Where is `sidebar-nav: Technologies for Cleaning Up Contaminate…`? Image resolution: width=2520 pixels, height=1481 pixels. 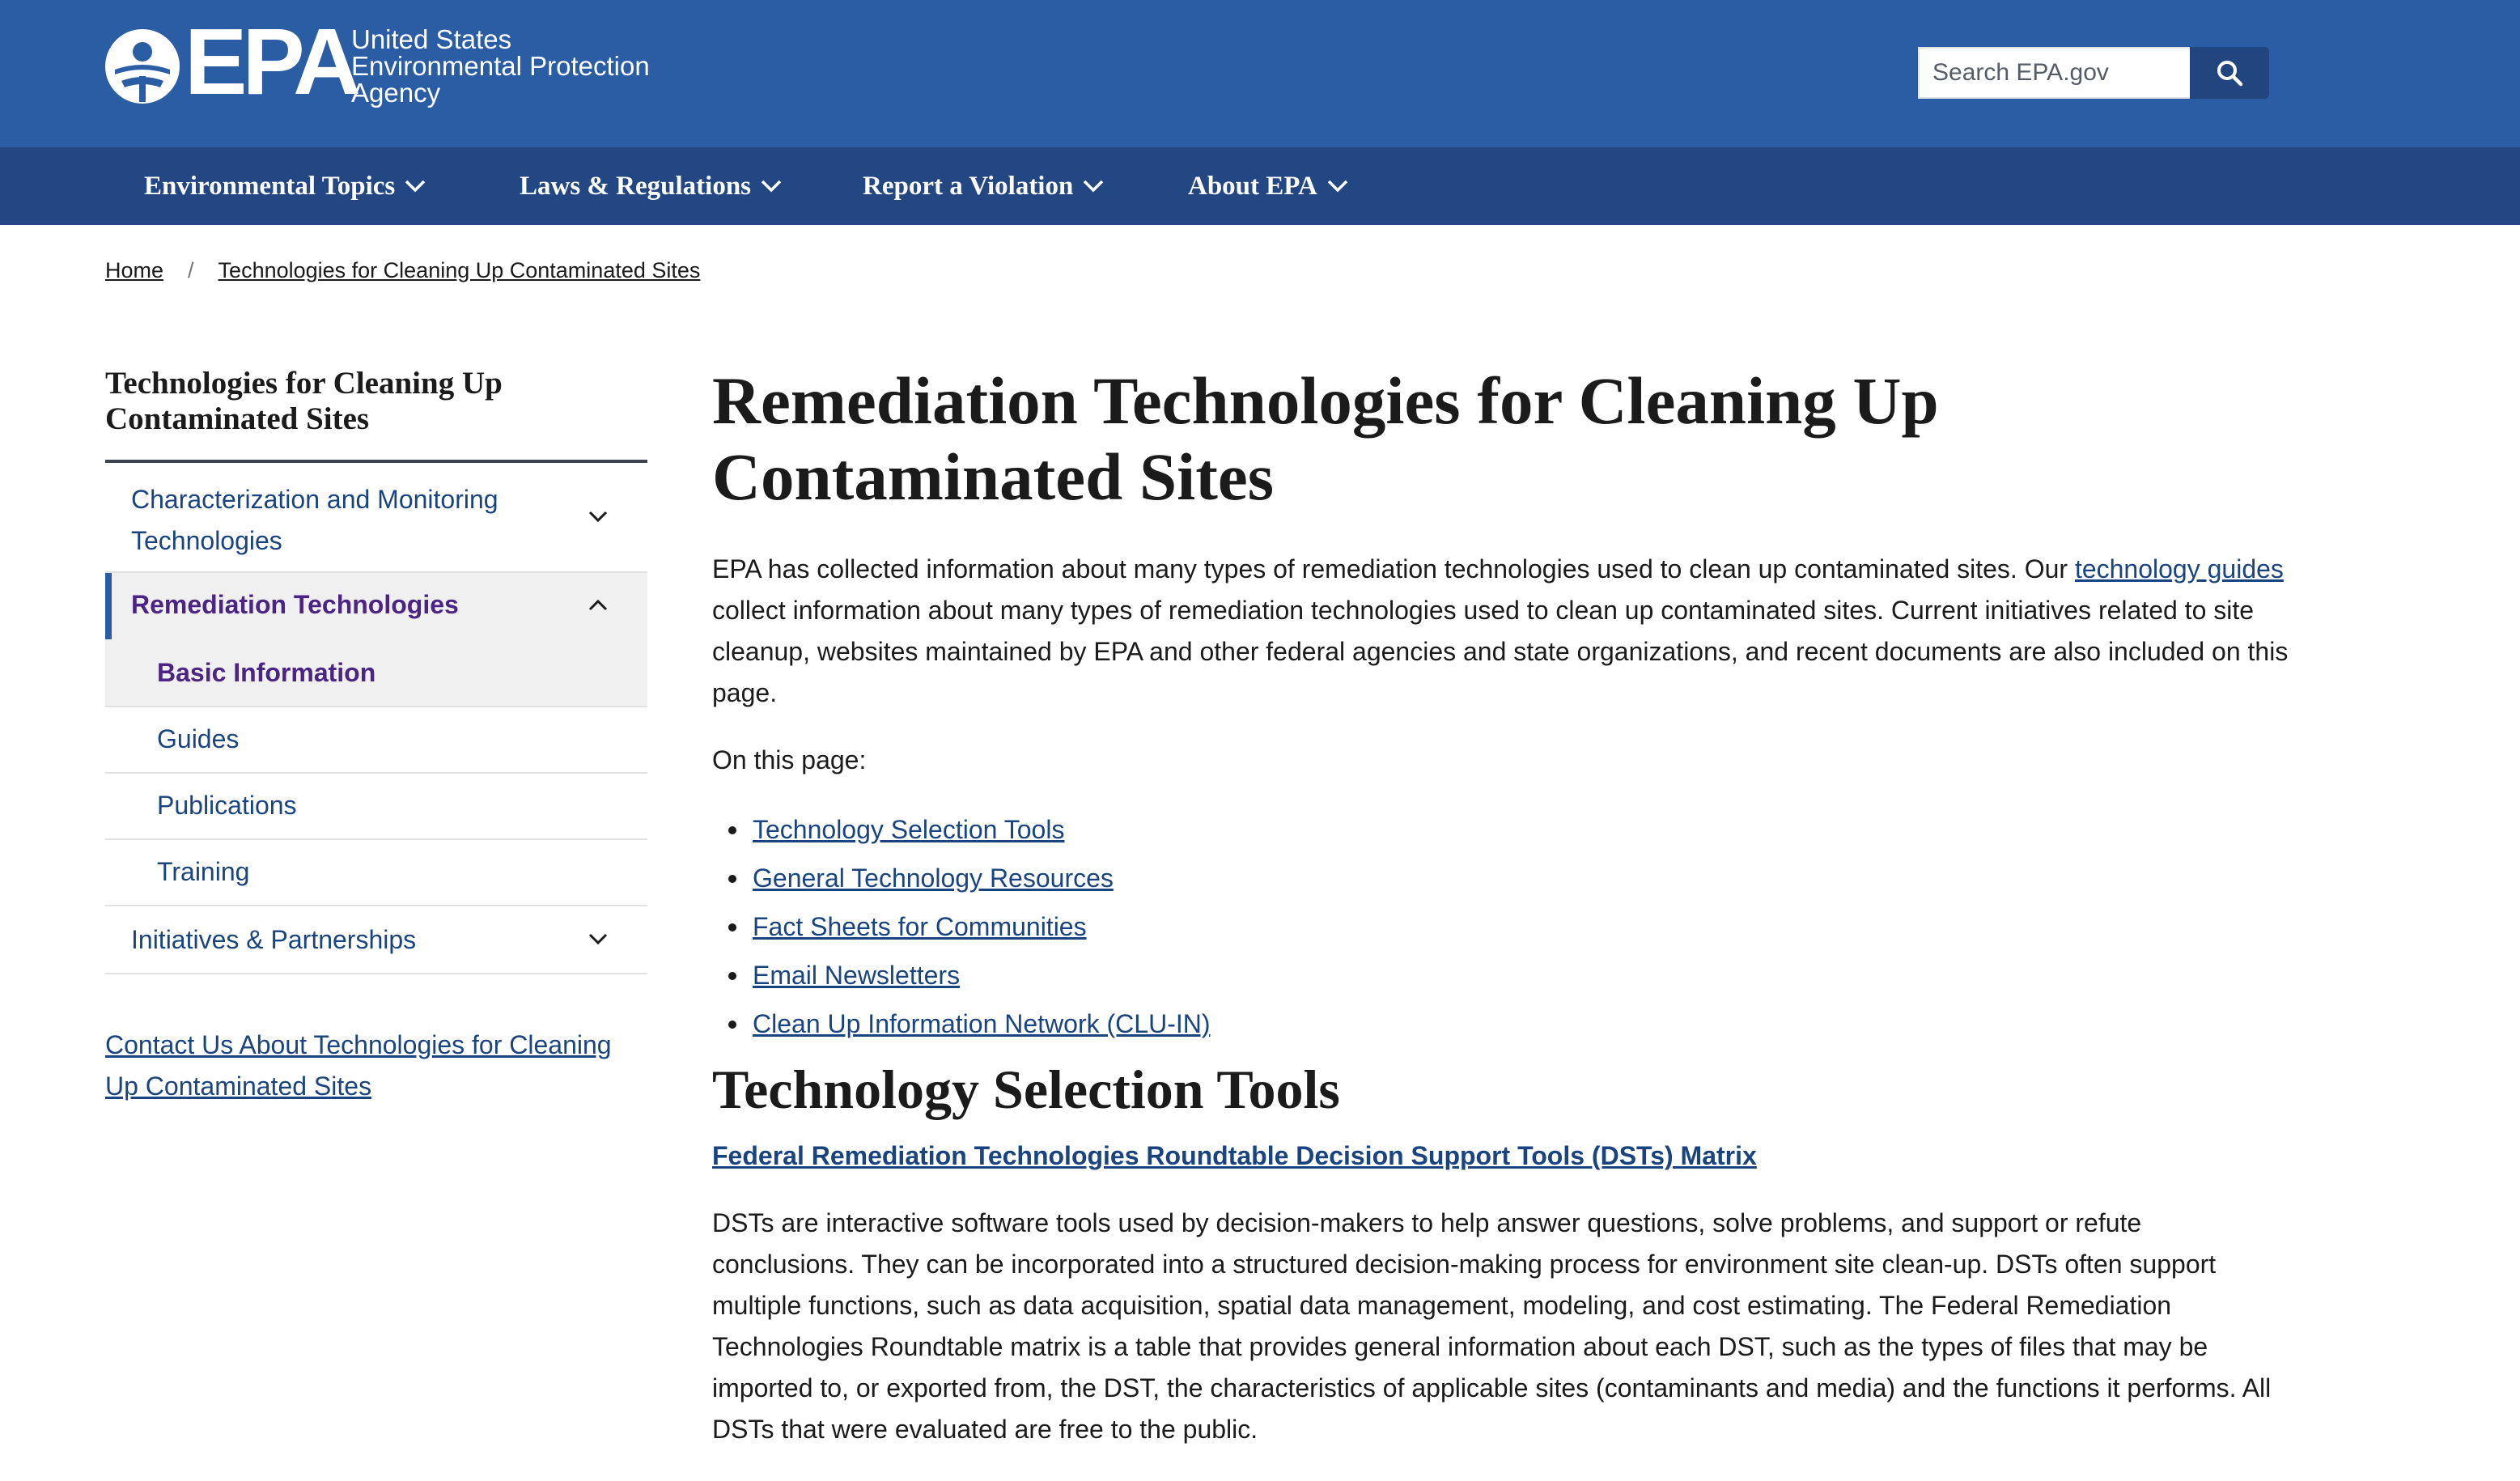 sidebar-nav: Technologies for Cleaning Up Contaminate… is located at coordinates (376, 736).